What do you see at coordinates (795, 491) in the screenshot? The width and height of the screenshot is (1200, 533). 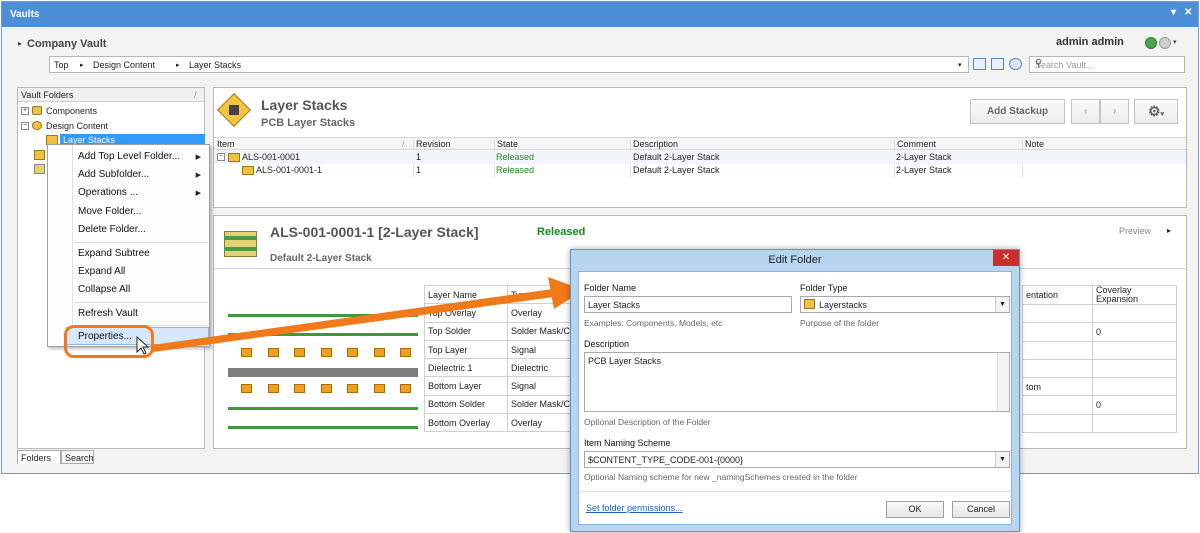 I see `dialog-separator` at bounding box center [795, 491].